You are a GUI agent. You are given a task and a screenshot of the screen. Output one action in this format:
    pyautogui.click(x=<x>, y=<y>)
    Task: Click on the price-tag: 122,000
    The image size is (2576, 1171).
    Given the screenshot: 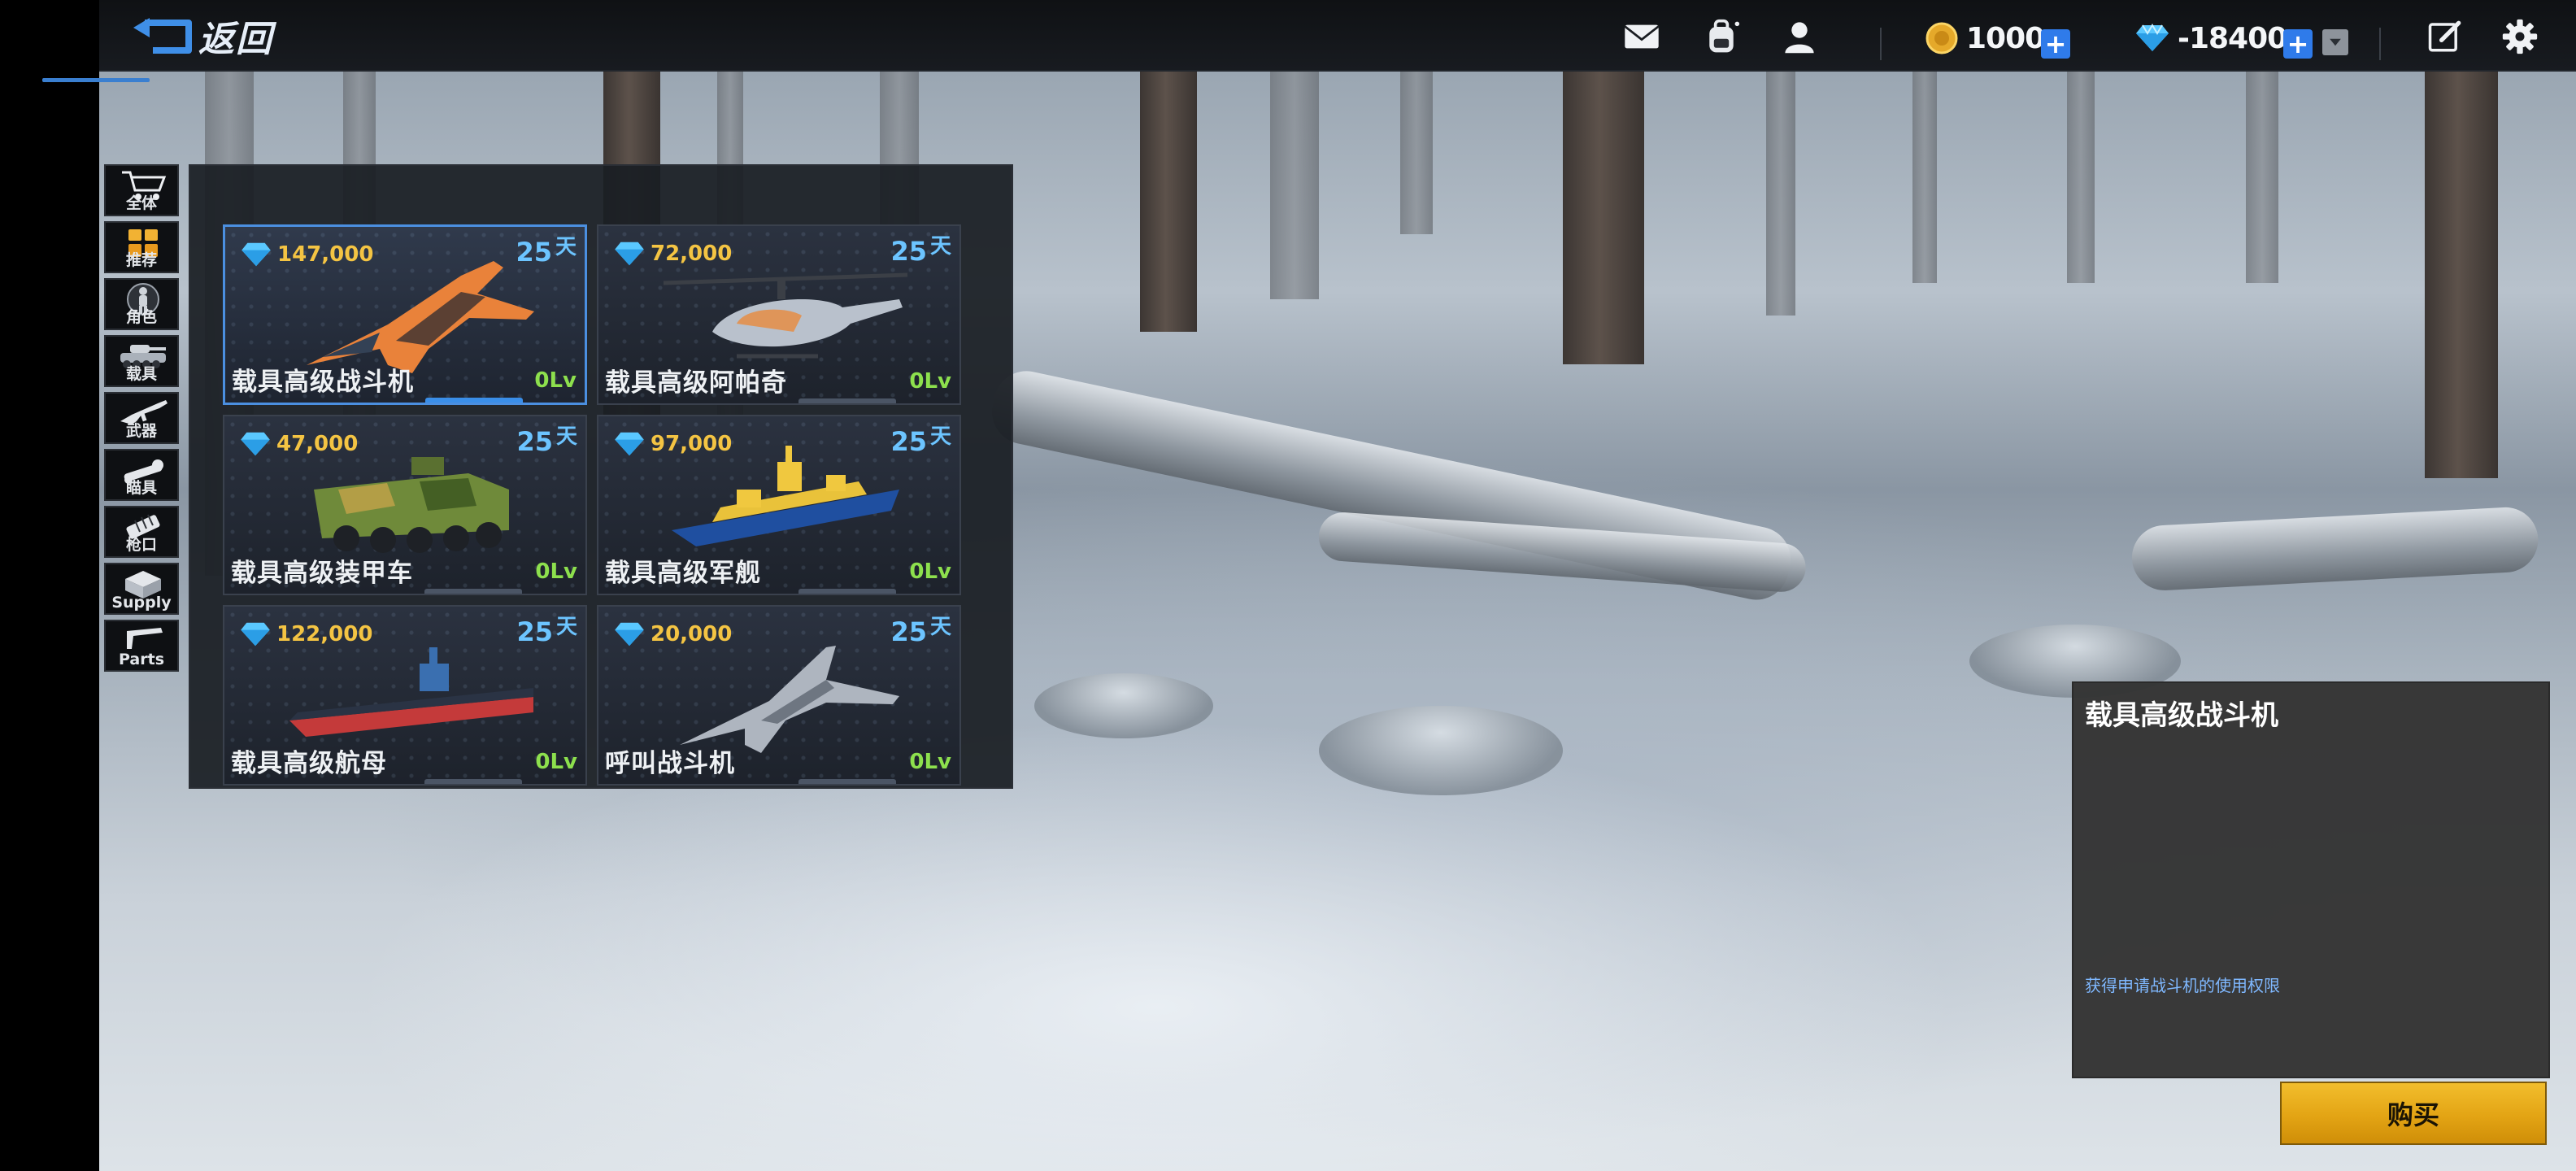 What is the action you would take?
    pyautogui.click(x=306, y=634)
    